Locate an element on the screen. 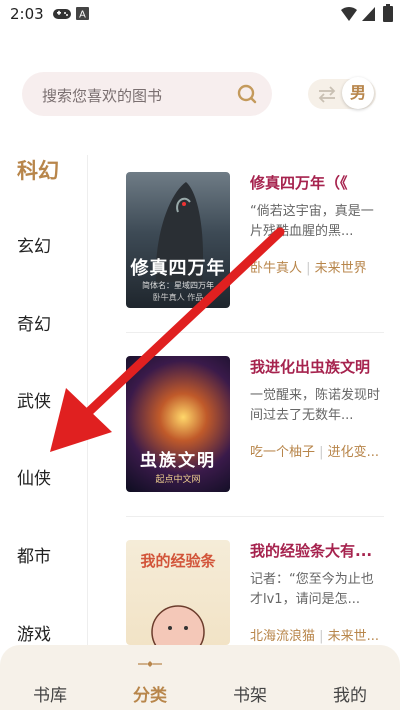 This screenshot has width=400, height=710. svg-text: A is located at coordinates (82, 15).